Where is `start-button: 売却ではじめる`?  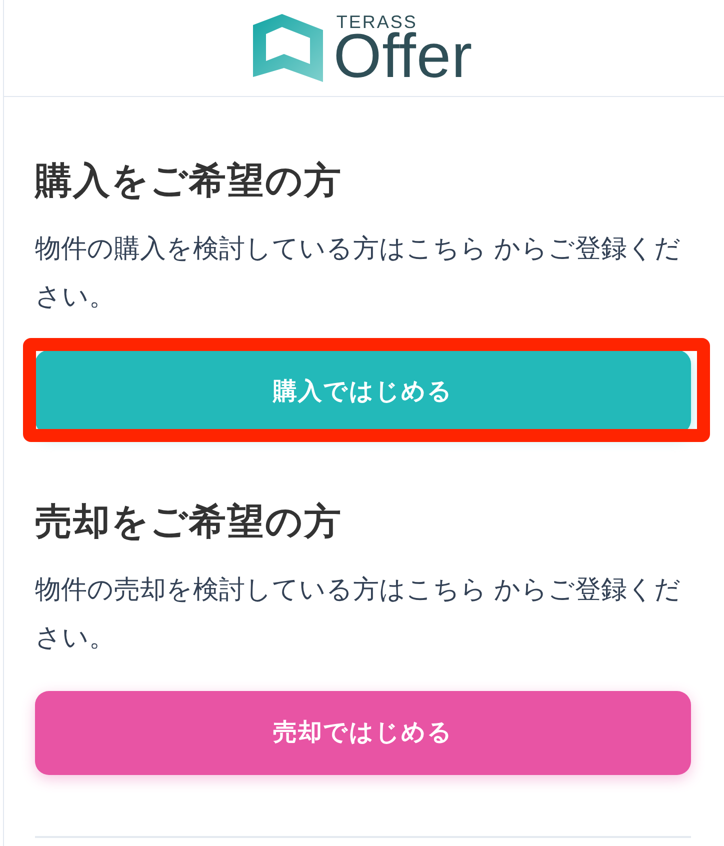
start-button: 売却ではじめる is located at coordinates (363, 733).